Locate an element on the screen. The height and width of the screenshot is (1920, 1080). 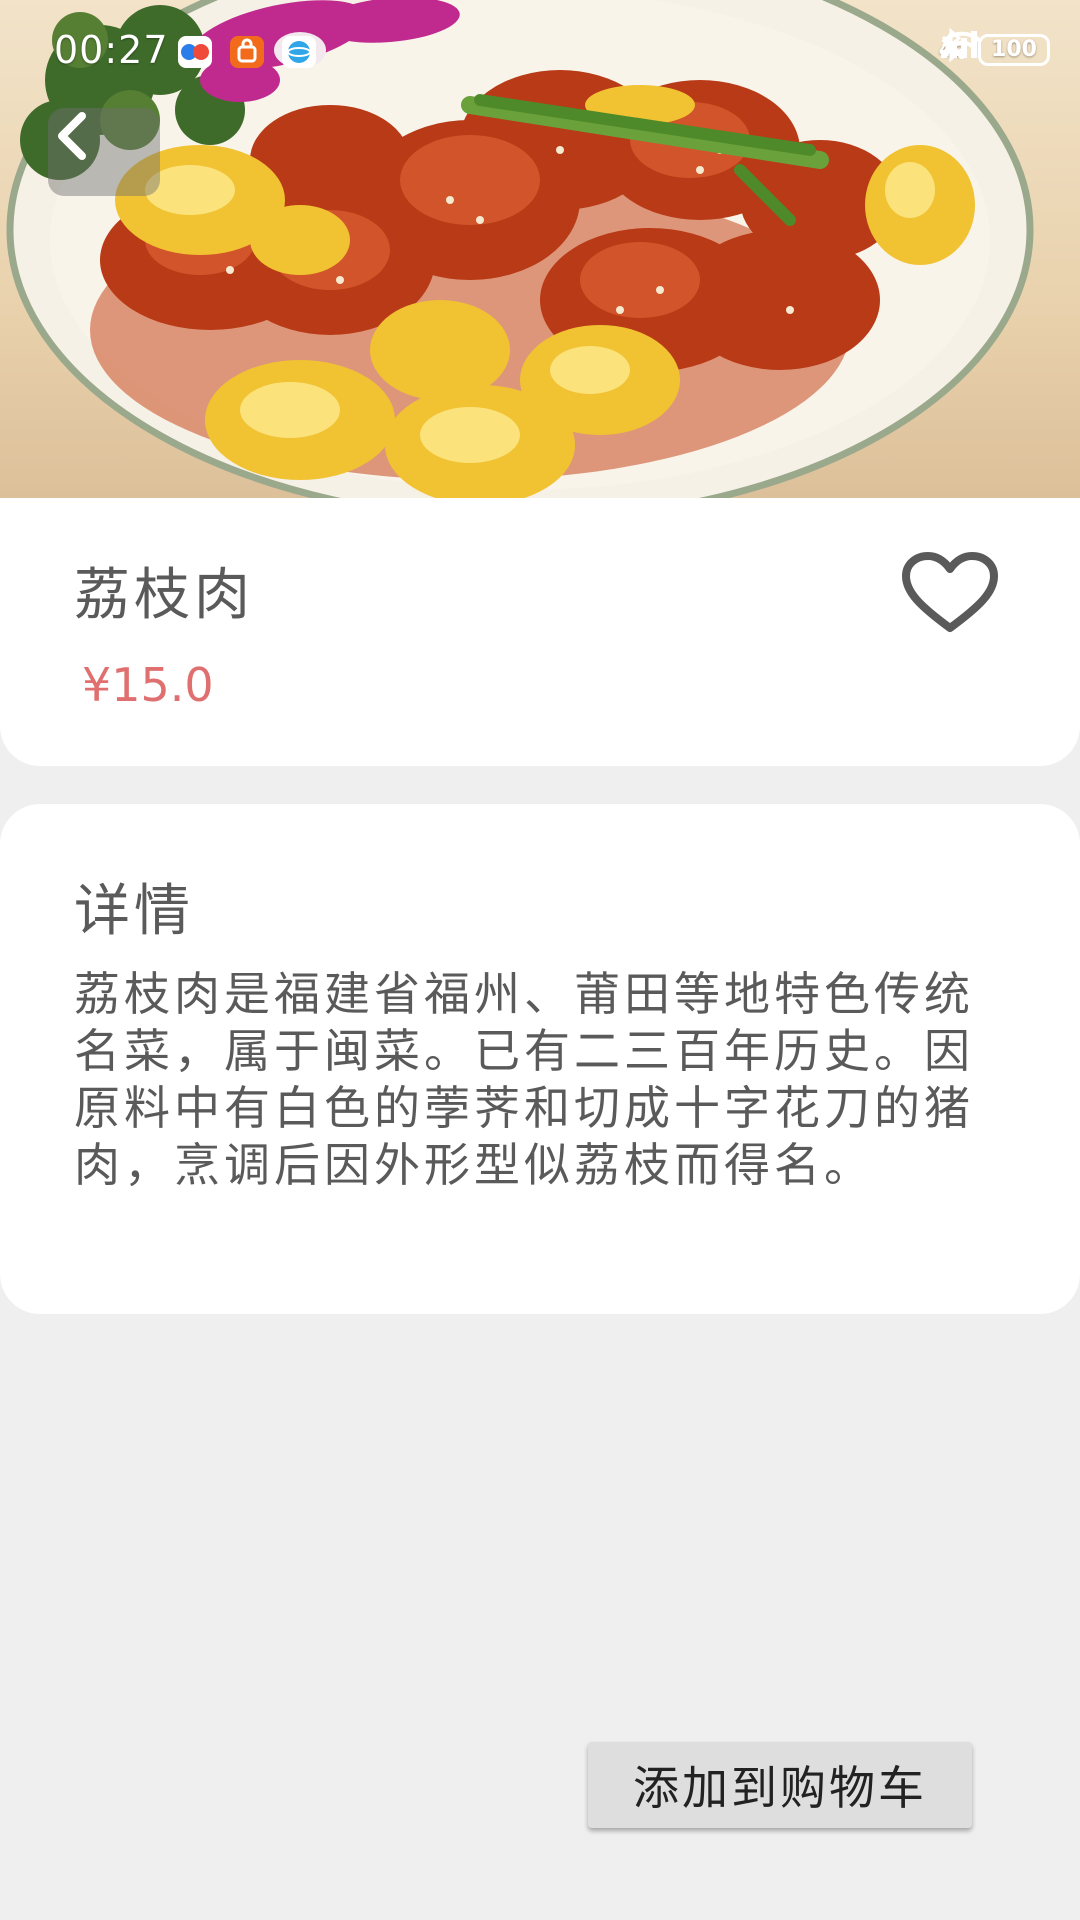
favorite-button is located at coordinates (950, 593).